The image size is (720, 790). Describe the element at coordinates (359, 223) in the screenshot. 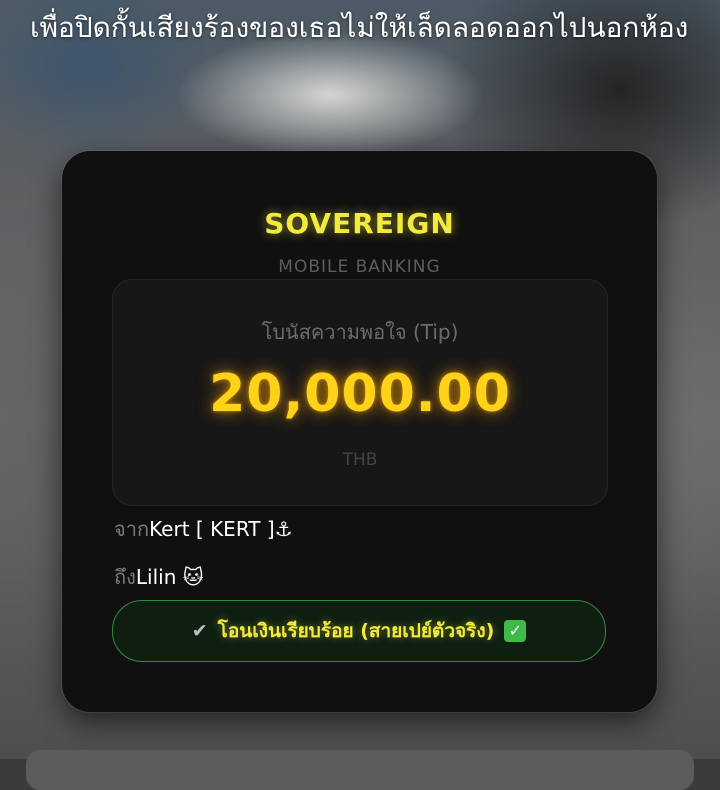

I see `bank-brand-name: SOVEREIGN` at that location.